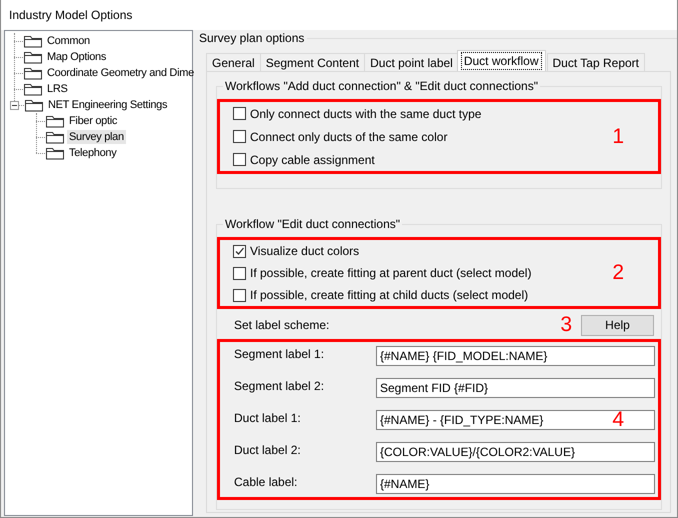 The image size is (678, 518). I want to click on text-field: {#NAME} {FID_MODEL:NAME}, so click(515, 356).